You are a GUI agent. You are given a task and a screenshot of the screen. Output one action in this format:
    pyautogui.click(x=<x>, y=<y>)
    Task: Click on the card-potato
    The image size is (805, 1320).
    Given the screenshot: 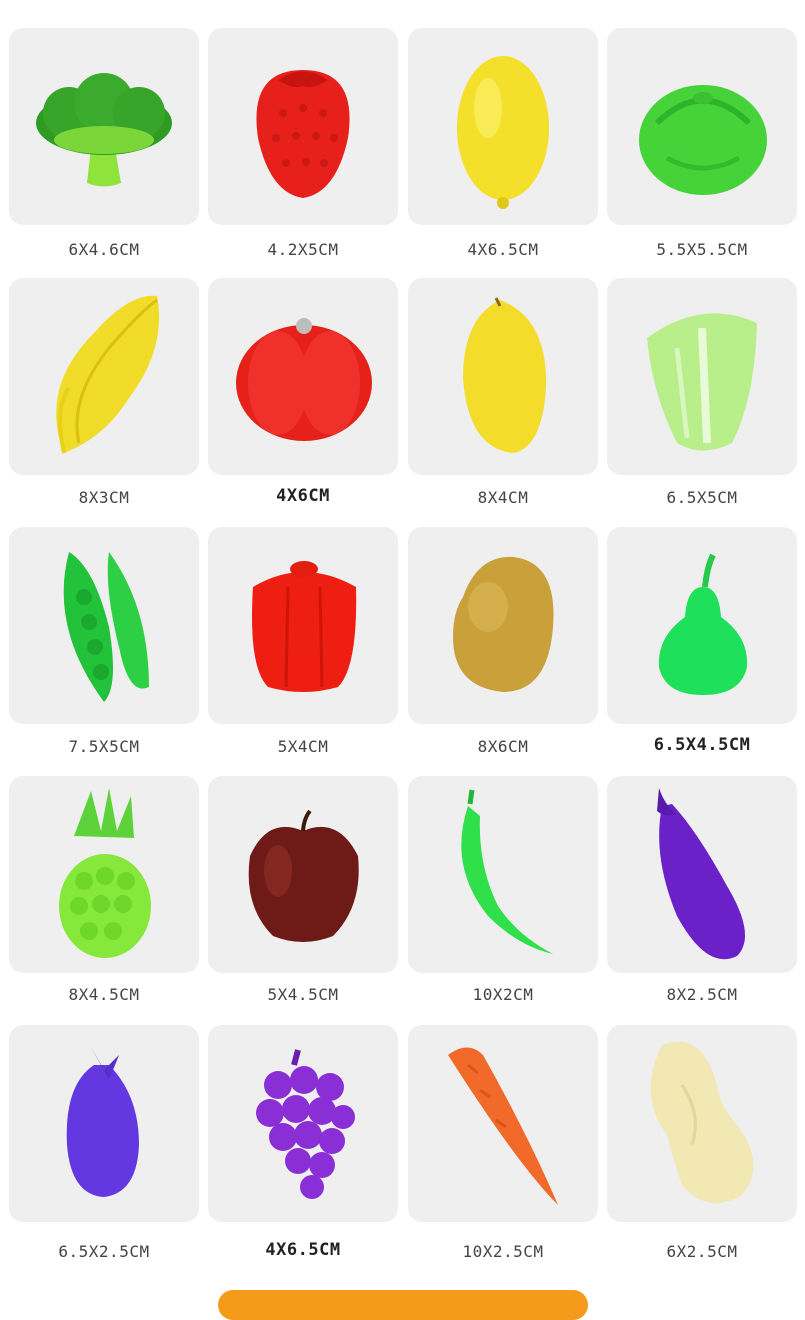 What is the action you would take?
    pyautogui.click(x=503, y=625)
    